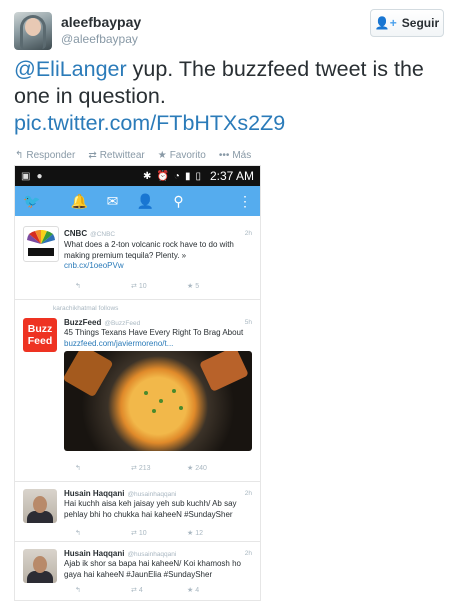  I want to click on tweet-author: CNBC @CNBC, so click(89, 233).